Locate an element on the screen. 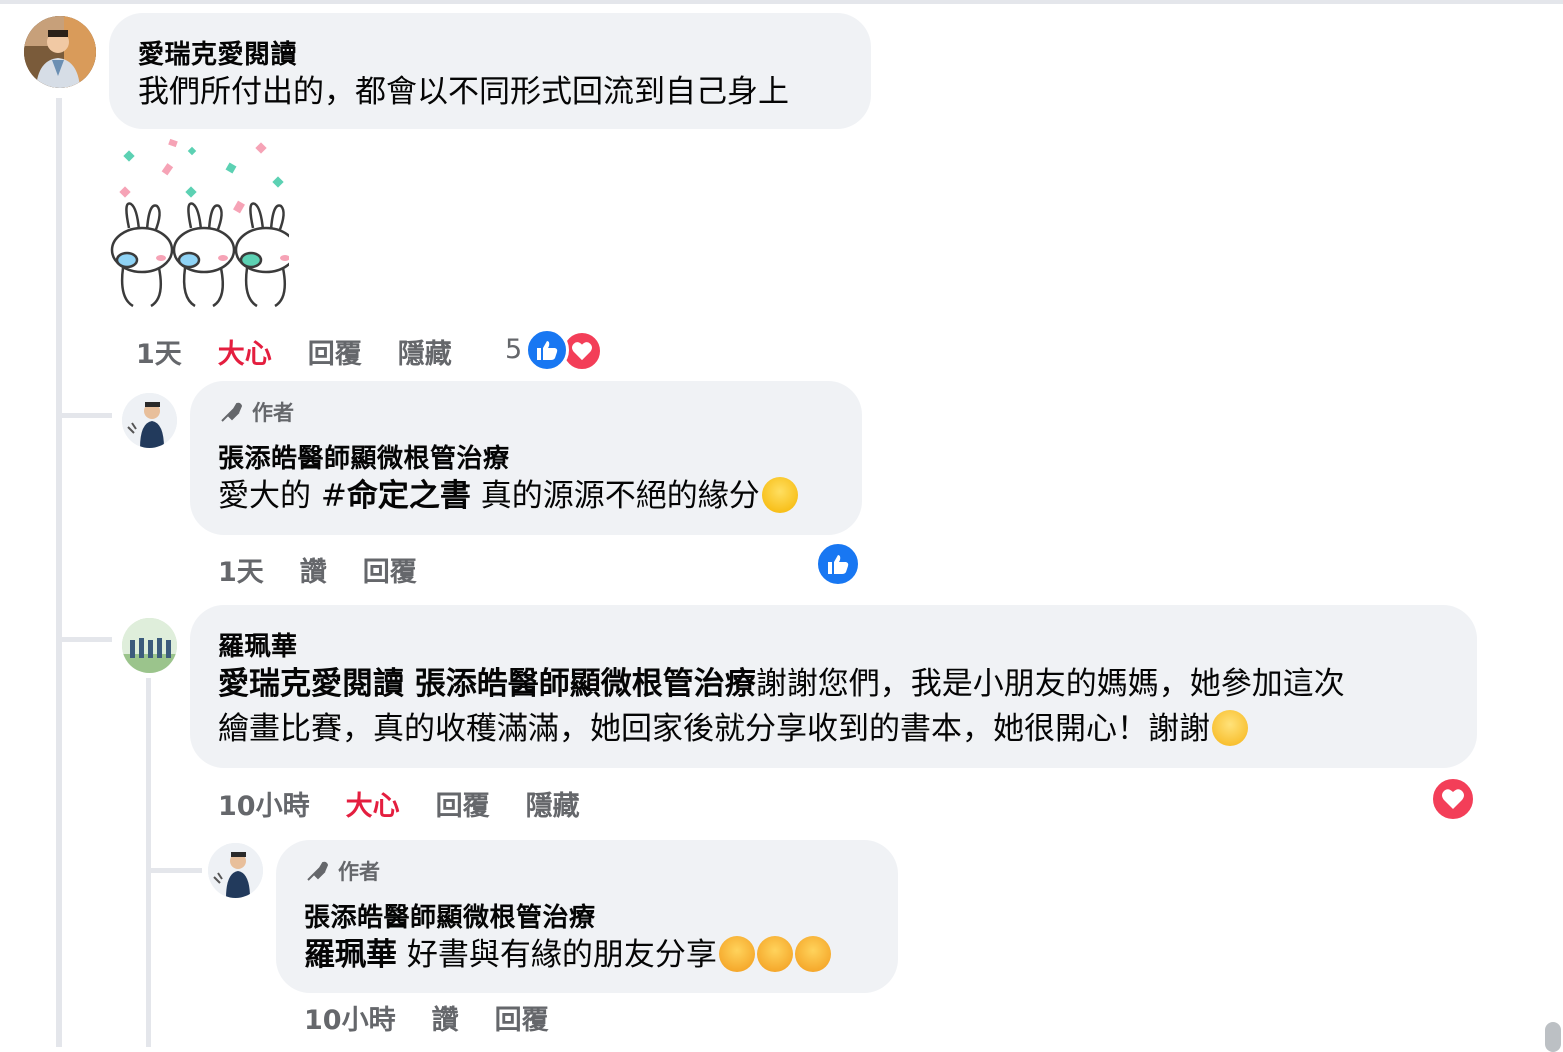 This screenshot has height=1052, width=1563. scrollbar-thumb is located at coordinates (1553, 1037).